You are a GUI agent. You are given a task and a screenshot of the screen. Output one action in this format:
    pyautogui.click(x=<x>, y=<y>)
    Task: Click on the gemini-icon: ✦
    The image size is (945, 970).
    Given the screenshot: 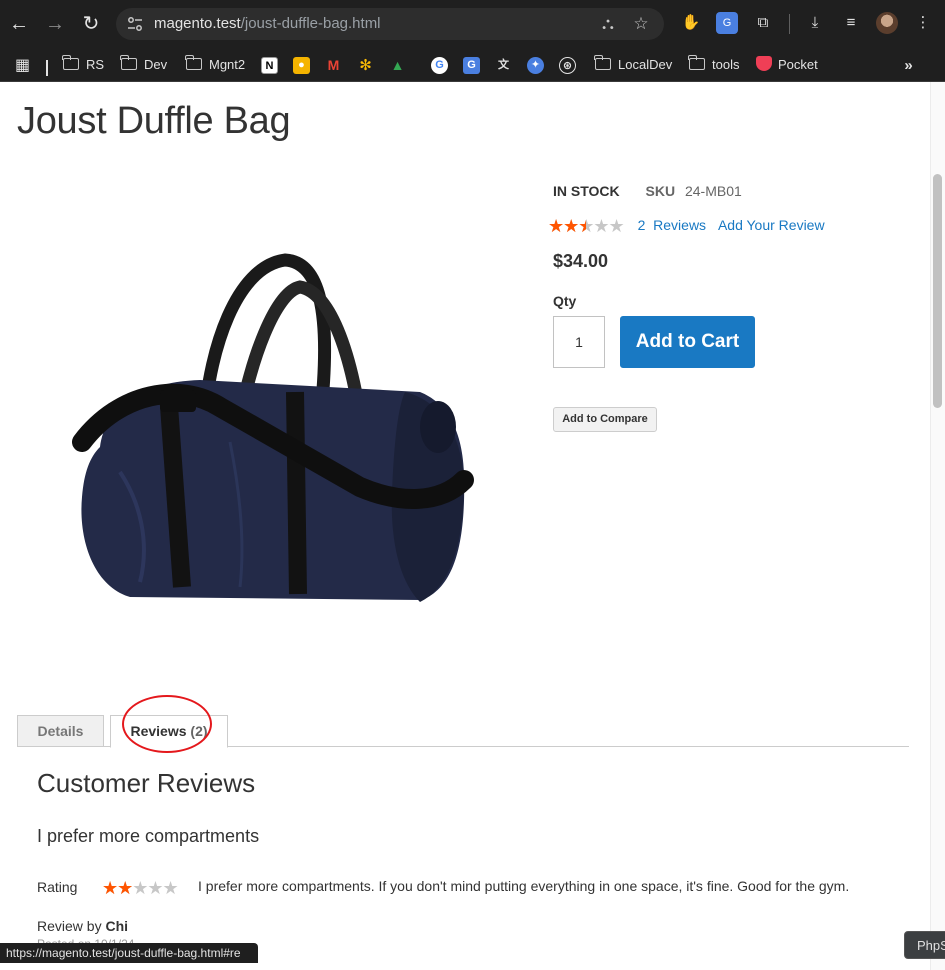 What is the action you would take?
    pyautogui.click(x=535, y=65)
    